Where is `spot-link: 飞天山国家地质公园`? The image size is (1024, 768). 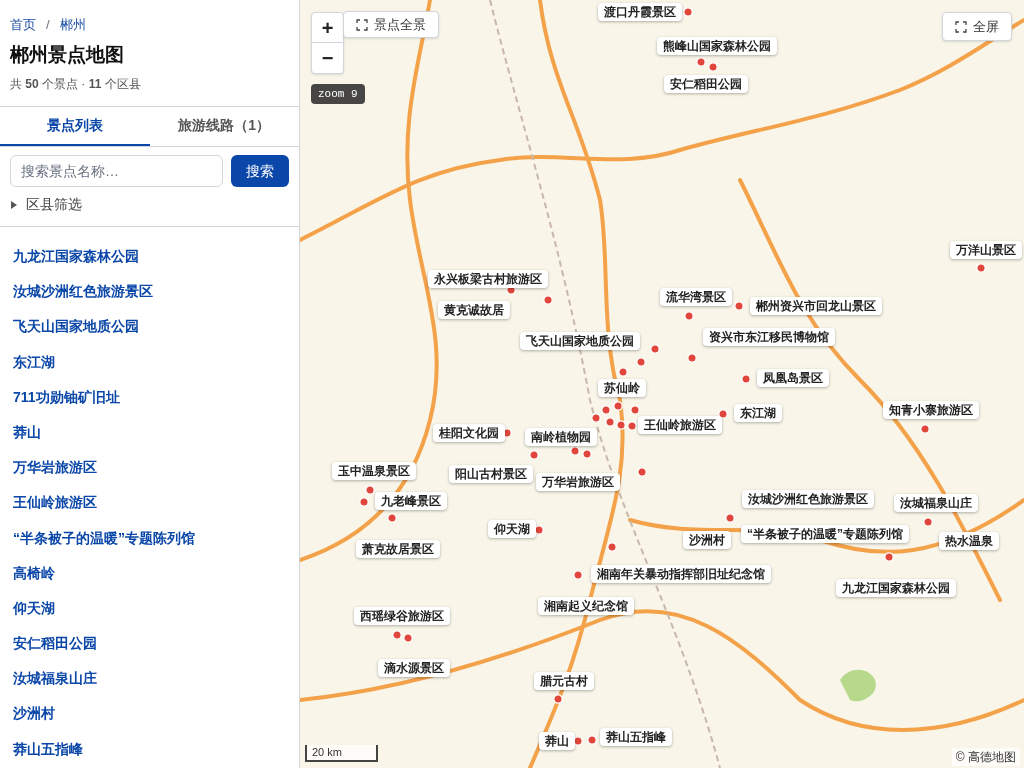
spot-link: 飞天山国家地质公园 is located at coordinates (149, 327).